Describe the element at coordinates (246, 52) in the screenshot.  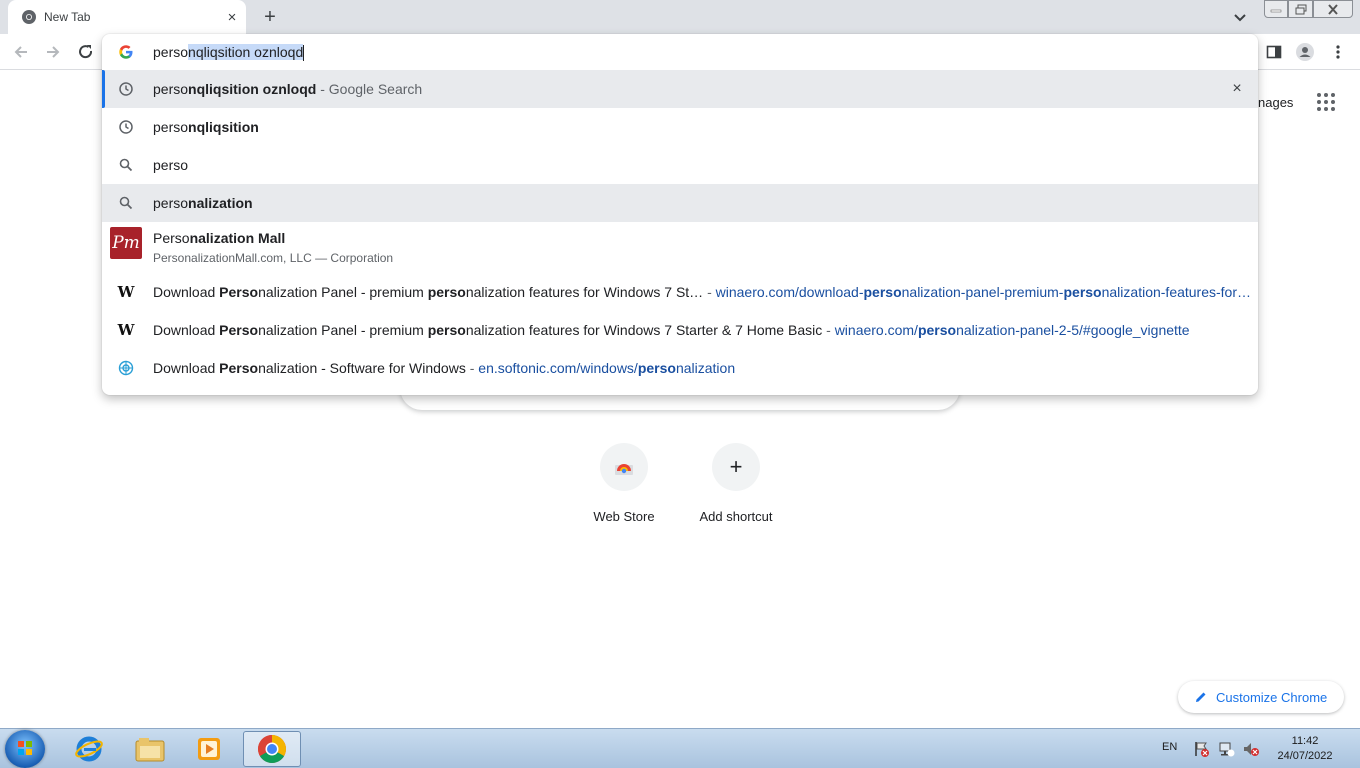
I see `address-autocomplete: nqliqsition oznloqd` at that location.